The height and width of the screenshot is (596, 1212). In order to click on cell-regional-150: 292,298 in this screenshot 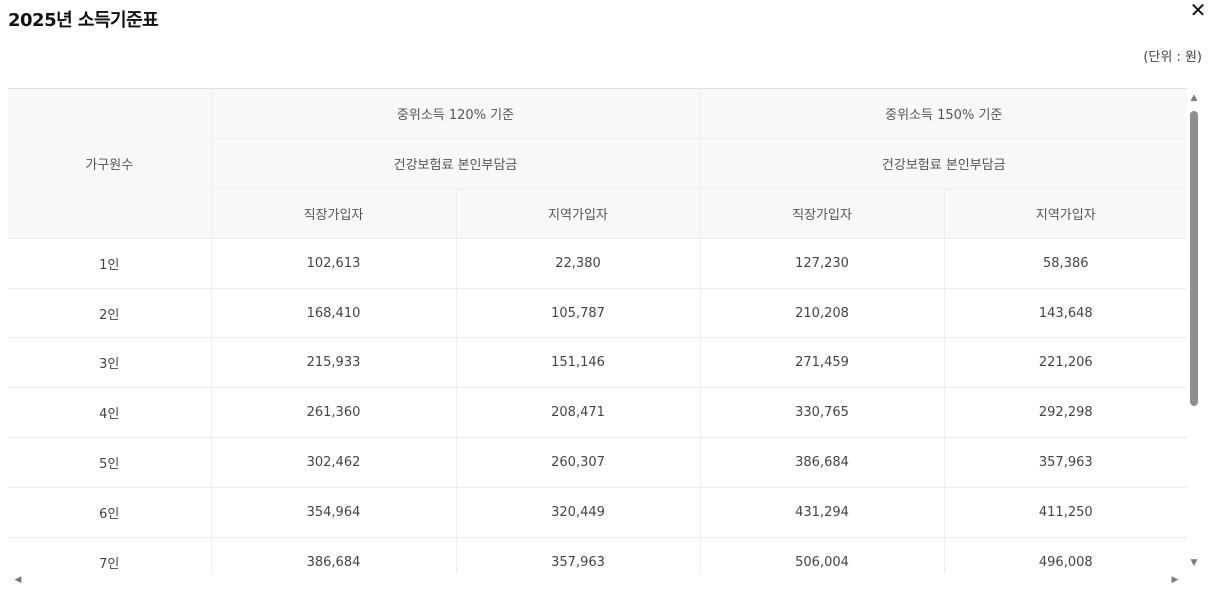, I will do `click(1065, 413)`.